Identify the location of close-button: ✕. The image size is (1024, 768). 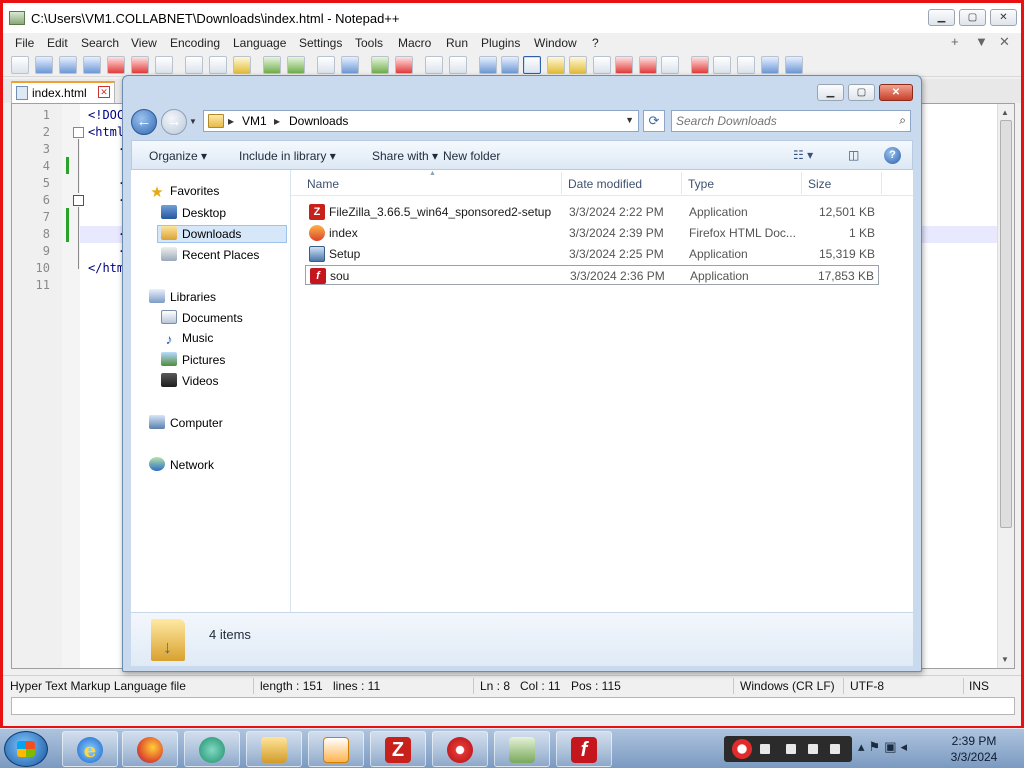
(1003, 17).